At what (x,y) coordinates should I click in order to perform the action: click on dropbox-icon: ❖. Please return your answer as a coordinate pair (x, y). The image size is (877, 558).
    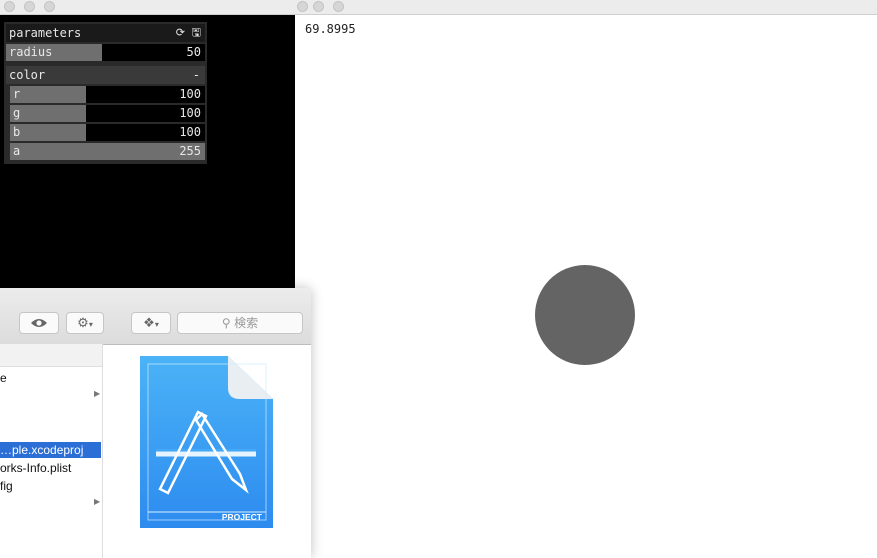
    Looking at the image, I should click on (149, 322).